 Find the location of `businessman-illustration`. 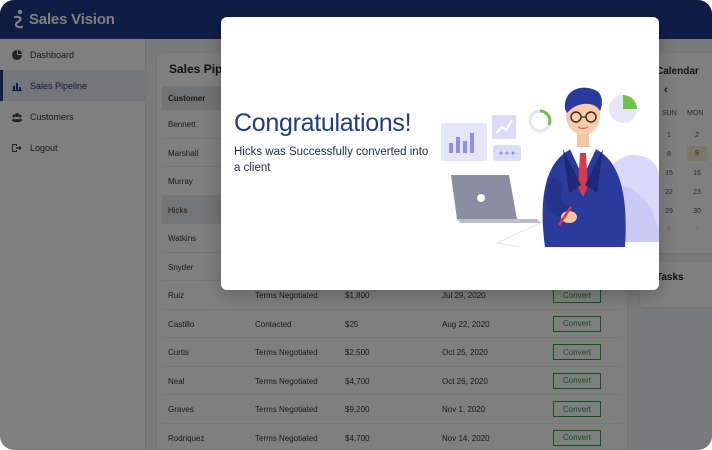

businessman-illustration is located at coordinates (550, 167).